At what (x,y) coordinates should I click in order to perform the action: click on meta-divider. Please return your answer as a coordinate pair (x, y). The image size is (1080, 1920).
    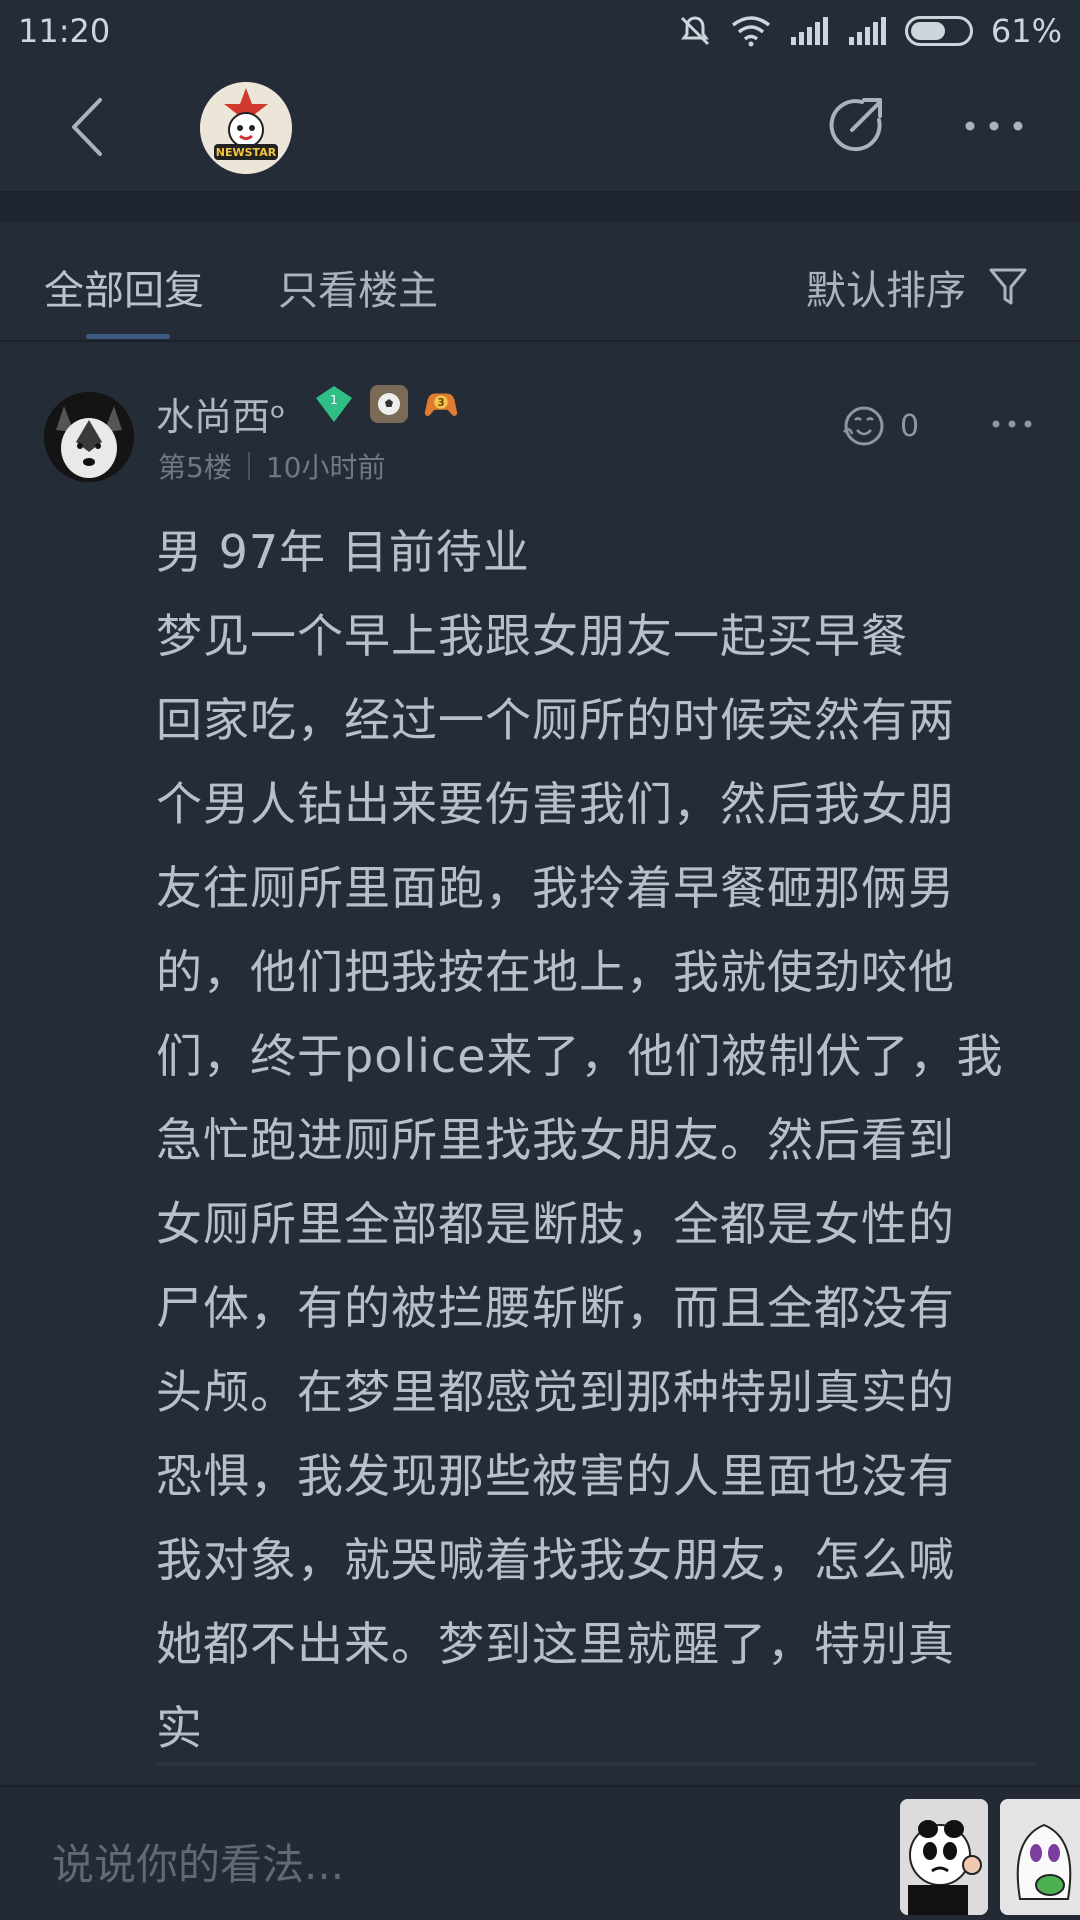
    Looking at the image, I should click on (248, 466).